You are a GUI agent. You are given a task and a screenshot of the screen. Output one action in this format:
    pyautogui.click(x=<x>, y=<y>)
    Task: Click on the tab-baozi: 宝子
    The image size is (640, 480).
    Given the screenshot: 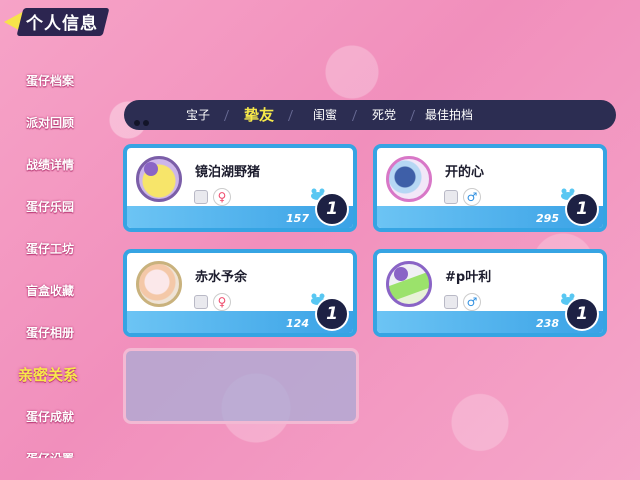 What is the action you would take?
    pyautogui.click(x=198, y=115)
    